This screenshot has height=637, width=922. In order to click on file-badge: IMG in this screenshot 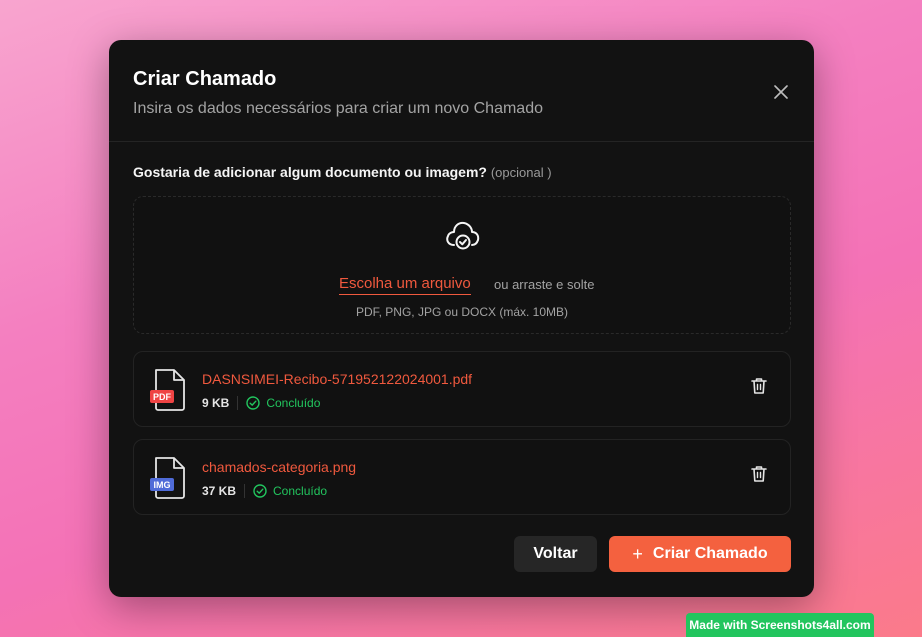, I will do `click(162, 485)`.